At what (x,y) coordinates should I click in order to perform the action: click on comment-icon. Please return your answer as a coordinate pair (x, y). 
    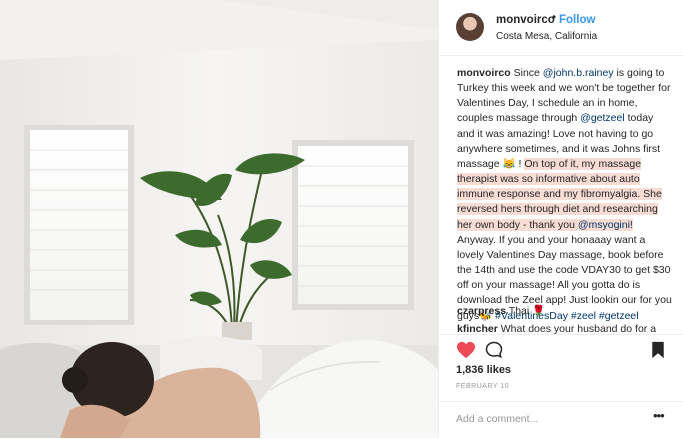
    Looking at the image, I should click on (494, 350).